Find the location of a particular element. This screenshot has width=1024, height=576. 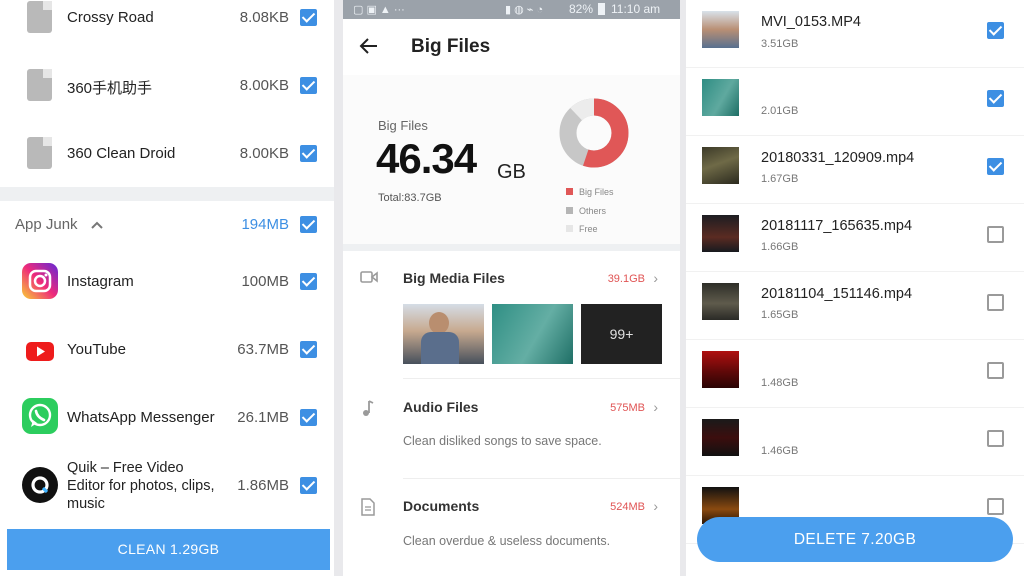

category-name: Documents is located at coordinates (441, 506).